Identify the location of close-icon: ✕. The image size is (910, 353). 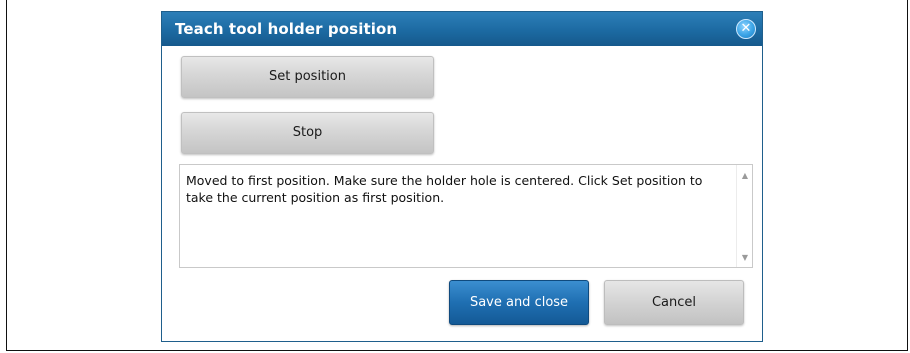
(746, 29).